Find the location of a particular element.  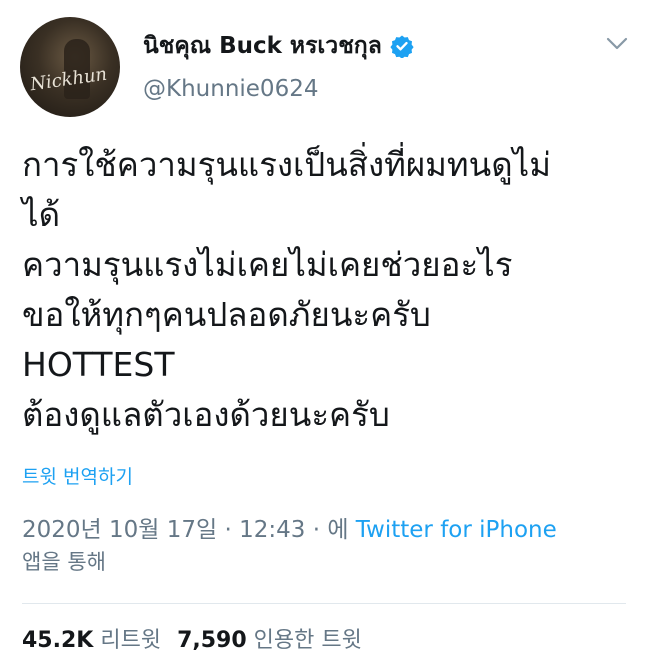

chevron-down-icon is located at coordinates (617, 44).